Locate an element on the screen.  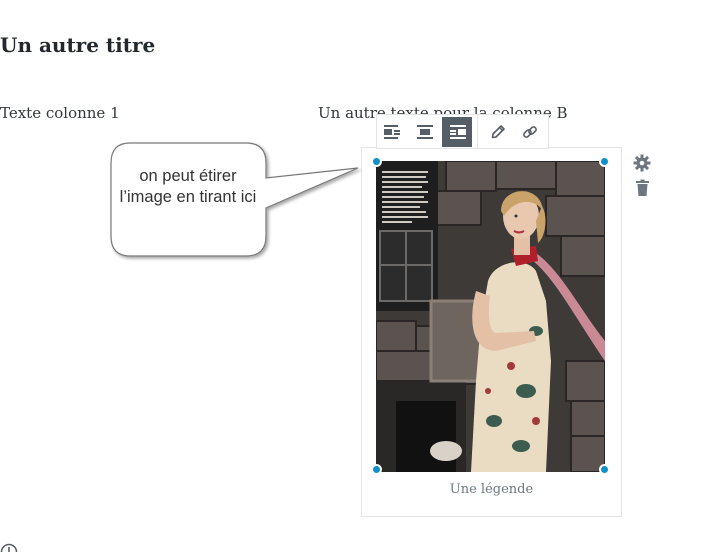
page-title: Un autre titre is located at coordinates (77, 45).